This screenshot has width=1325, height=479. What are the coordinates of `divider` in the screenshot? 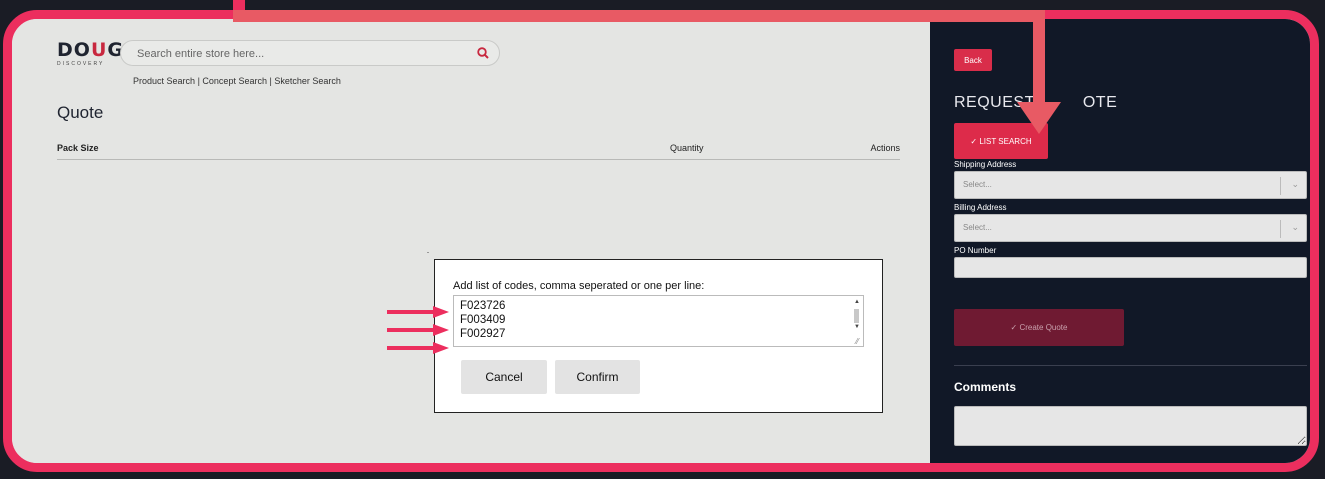 It's located at (1130, 365).